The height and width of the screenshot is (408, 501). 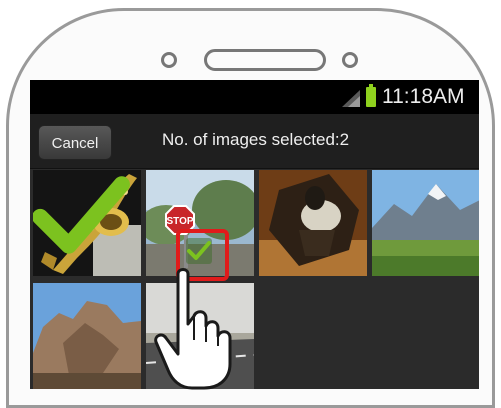 I want to click on stop-sign-text: STOP, so click(x=179, y=221).